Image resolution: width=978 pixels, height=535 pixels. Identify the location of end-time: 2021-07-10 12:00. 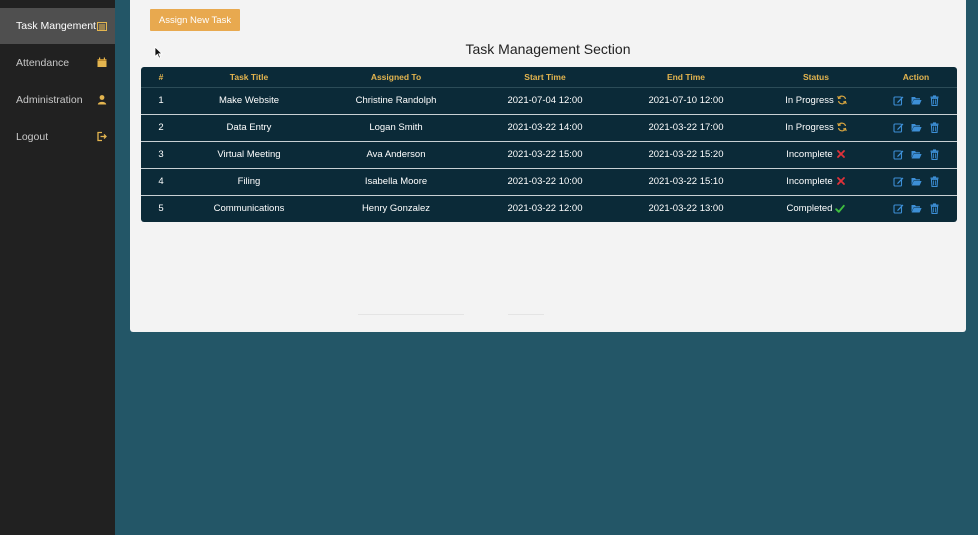
(686, 101).